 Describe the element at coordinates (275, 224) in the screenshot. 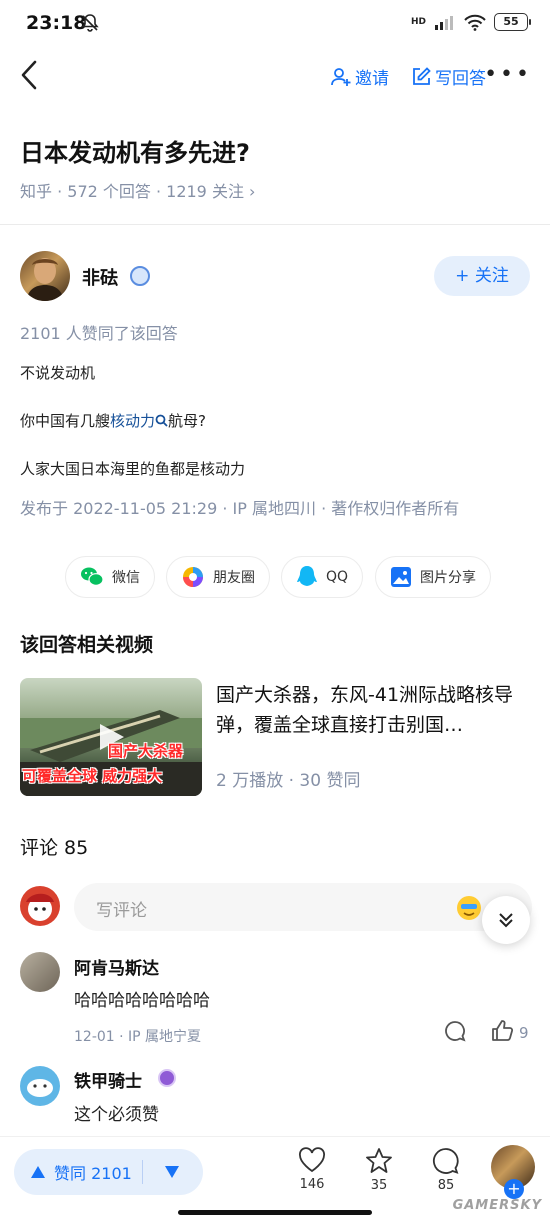

I see `header-divider` at that location.